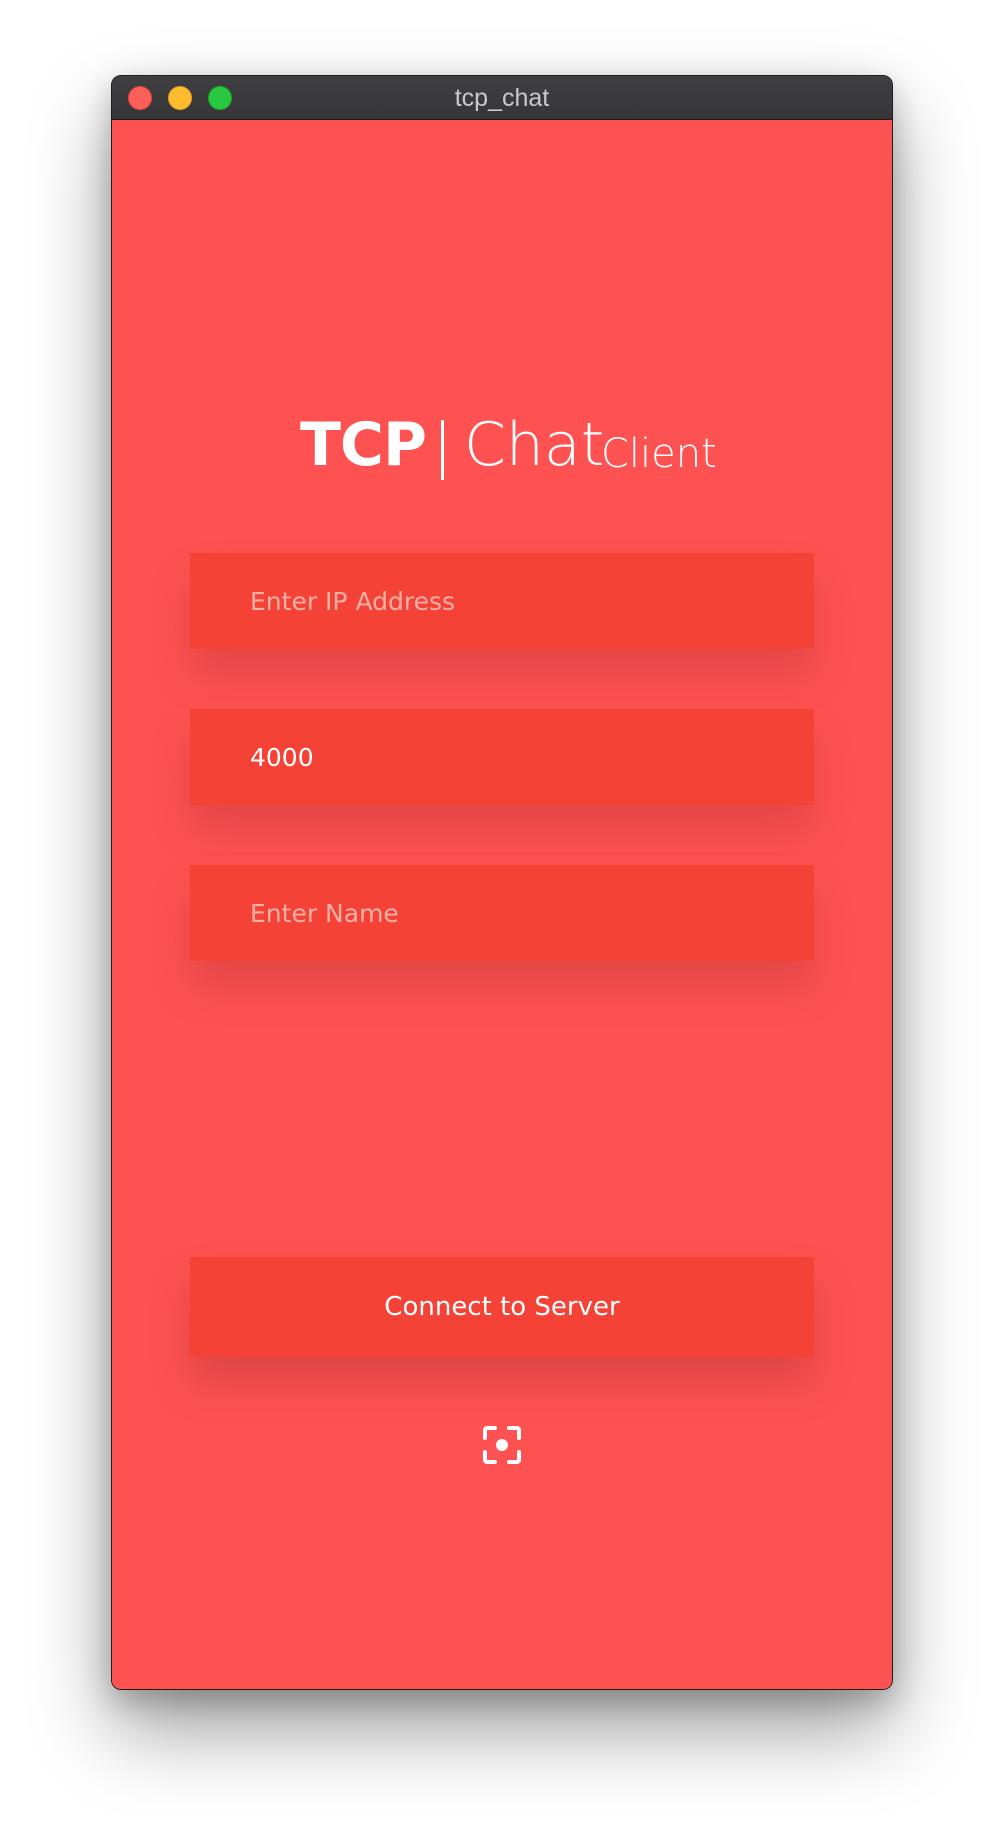  What do you see at coordinates (502, 1307) in the screenshot?
I see `connect-to-server-button: Connect to Server` at bounding box center [502, 1307].